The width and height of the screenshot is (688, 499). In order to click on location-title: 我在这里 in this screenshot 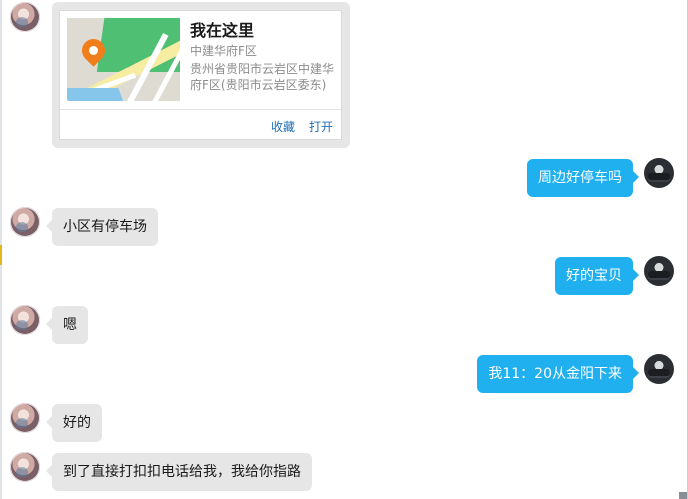, I will do `click(222, 30)`.